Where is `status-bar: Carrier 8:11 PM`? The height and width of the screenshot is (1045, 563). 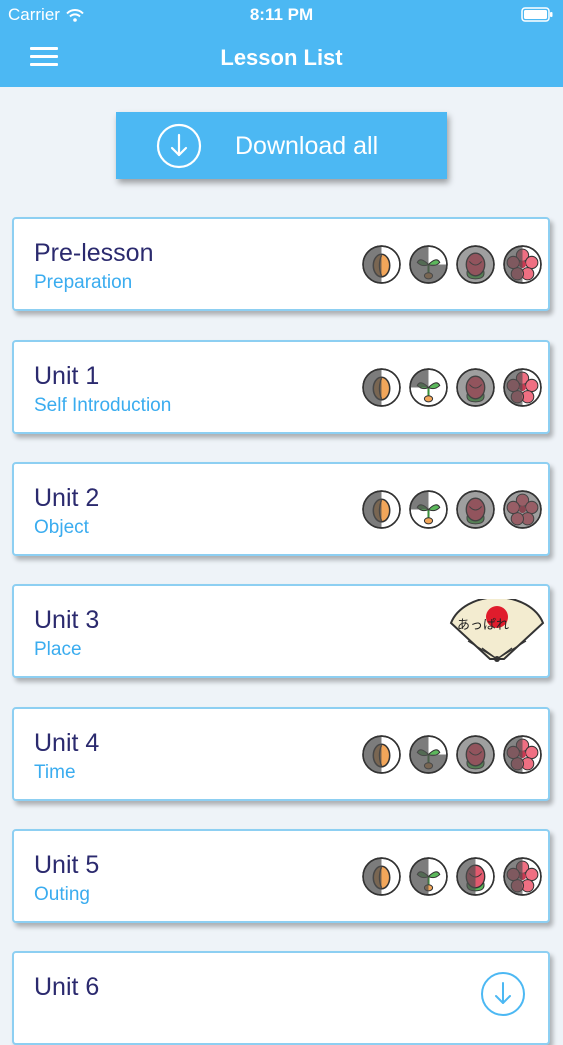
status-bar: Carrier 8:11 PM is located at coordinates (281, 15).